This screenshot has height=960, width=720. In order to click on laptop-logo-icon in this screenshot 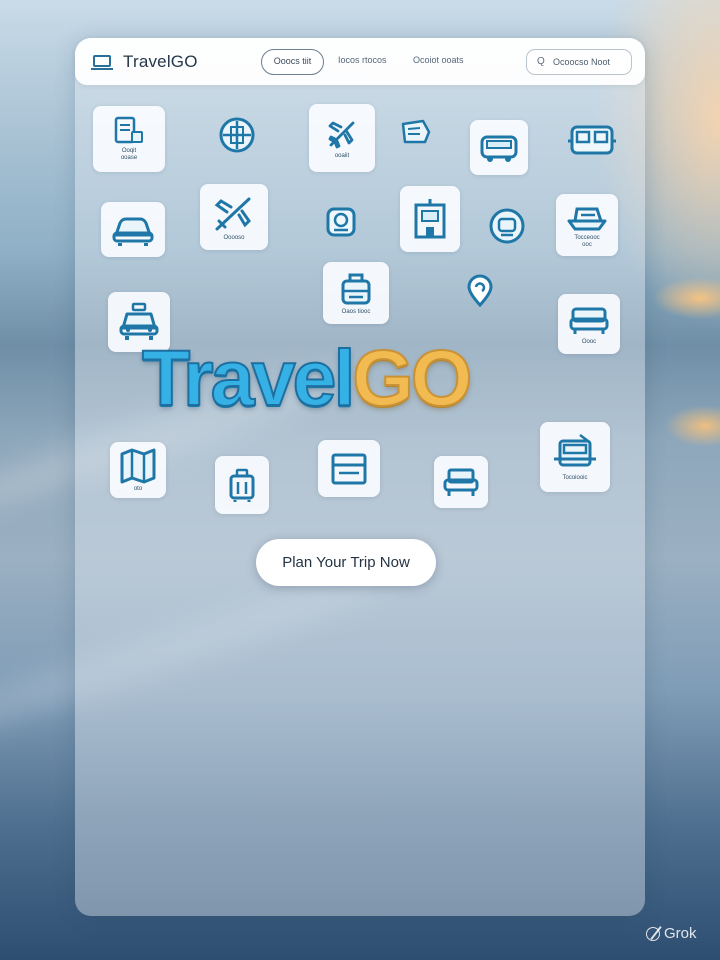, I will do `click(102, 62)`.